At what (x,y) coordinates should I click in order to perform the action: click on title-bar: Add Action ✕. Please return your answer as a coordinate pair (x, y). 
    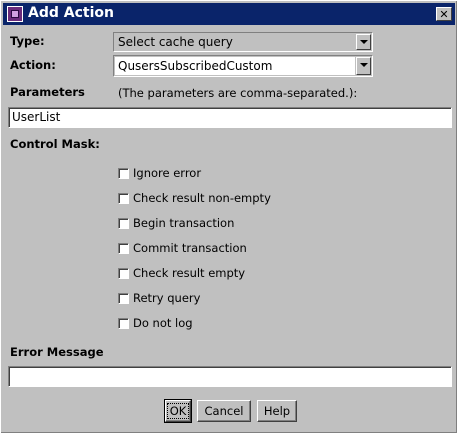
    Looking at the image, I should click on (229, 14).